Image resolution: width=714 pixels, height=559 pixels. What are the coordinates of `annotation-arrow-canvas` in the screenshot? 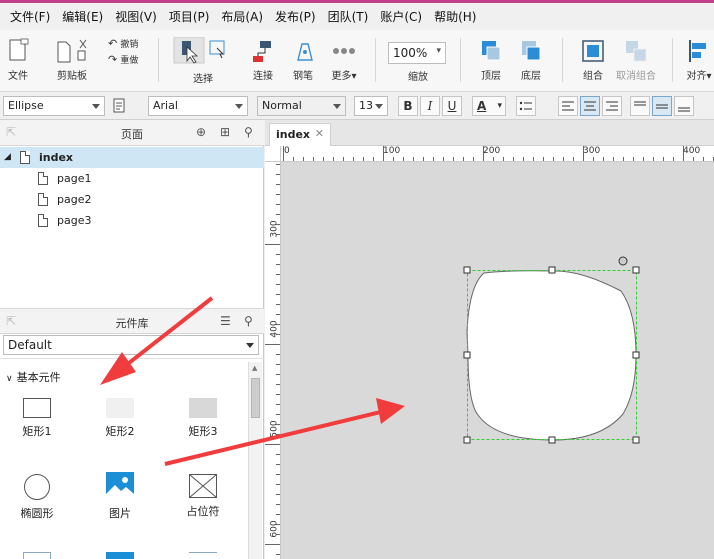 It's located at (284, 432).